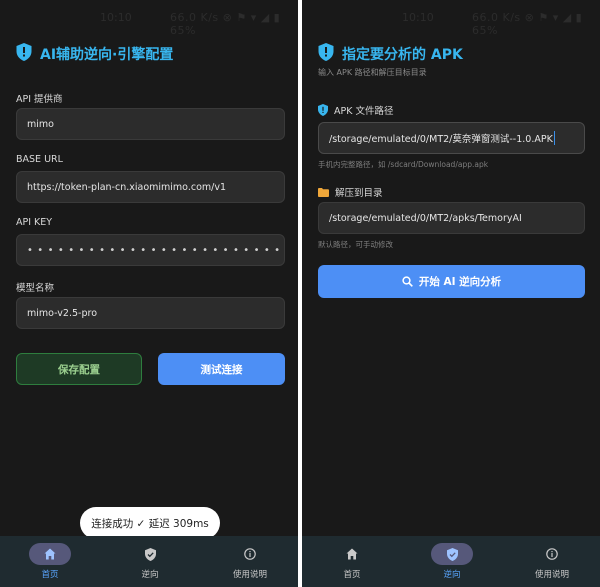 The width and height of the screenshot is (600, 587). Describe the element at coordinates (372, 72) in the screenshot. I see `page-subtitle: 输入 APK 路径和解压目标目录` at that location.